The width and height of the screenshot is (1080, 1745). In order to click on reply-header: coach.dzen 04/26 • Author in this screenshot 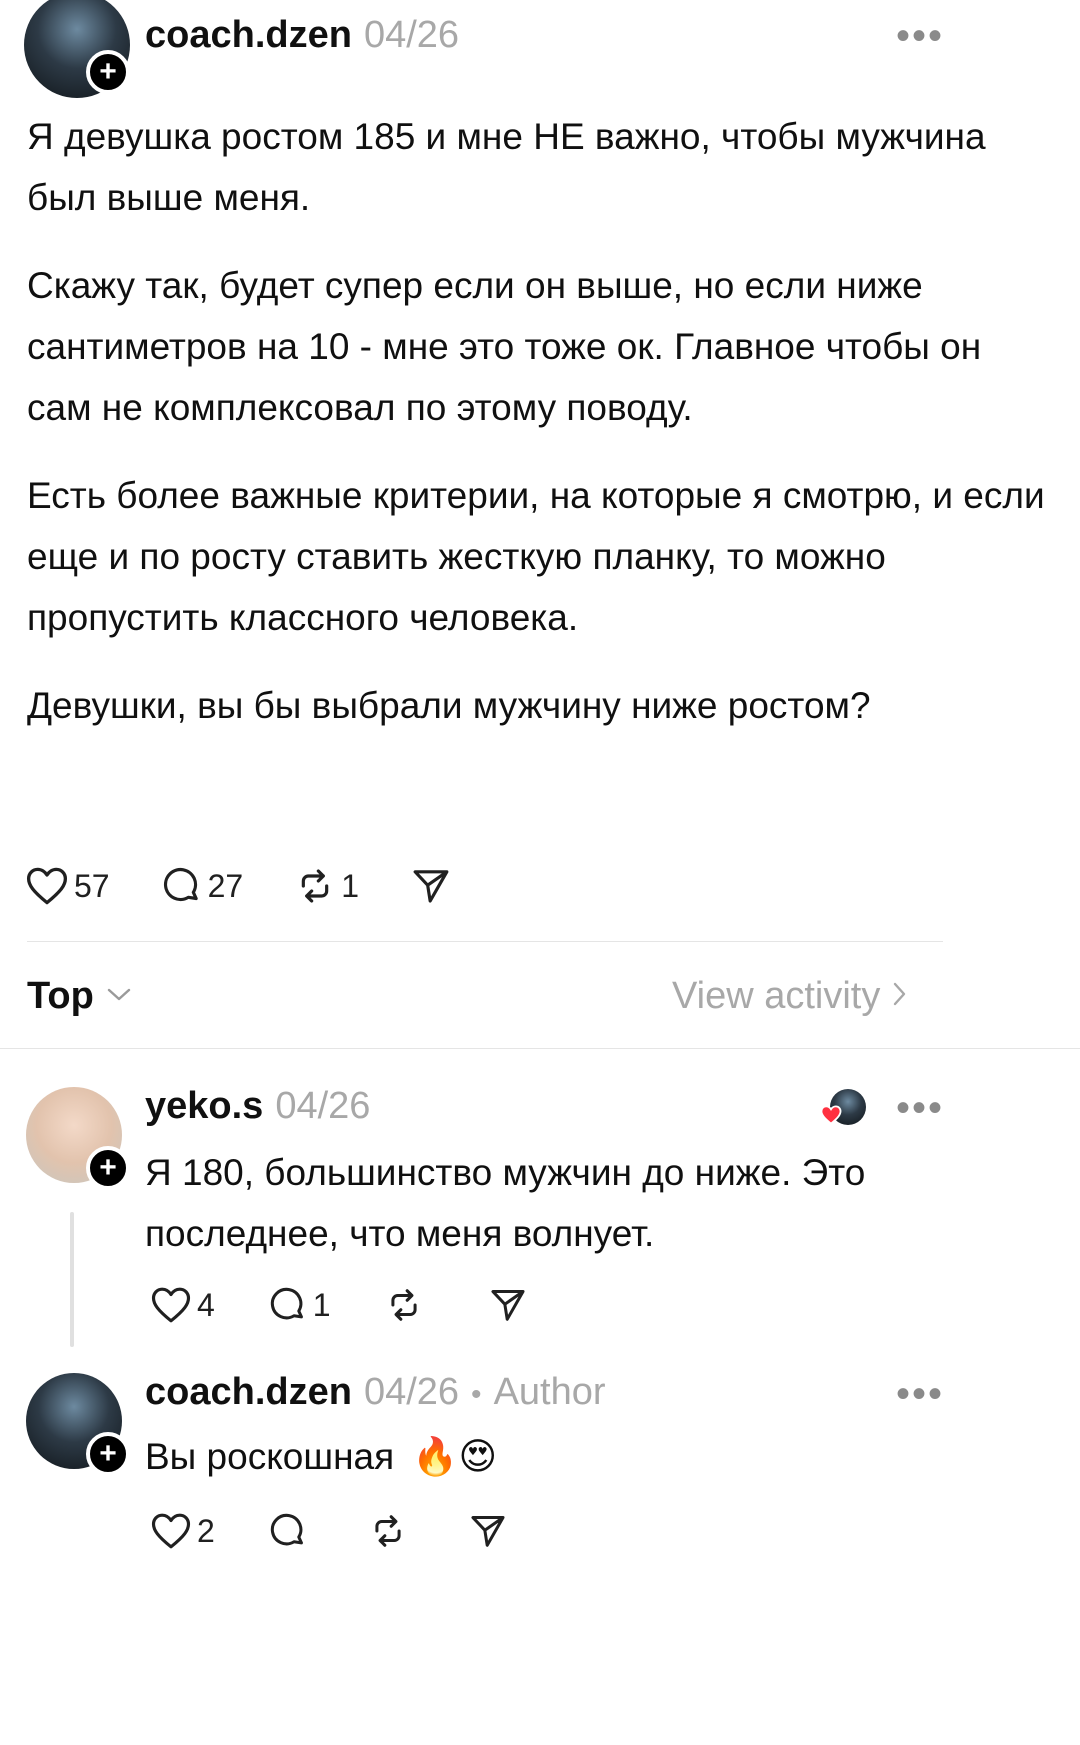, I will do `click(375, 1392)`.